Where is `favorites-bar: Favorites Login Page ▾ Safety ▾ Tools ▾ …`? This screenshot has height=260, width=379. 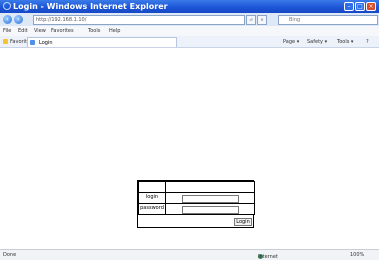 favorites-bar: Favorites Login Page ▾ Safety ▾ Tools ▾ … is located at coordinates (189, 42).